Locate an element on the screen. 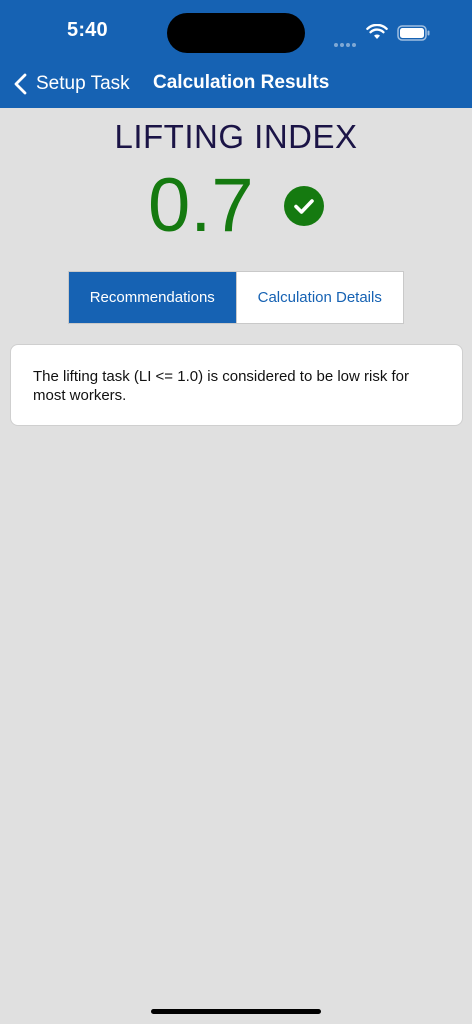  tab-recommendations: Recommendations is located at coordinates (152, 297).